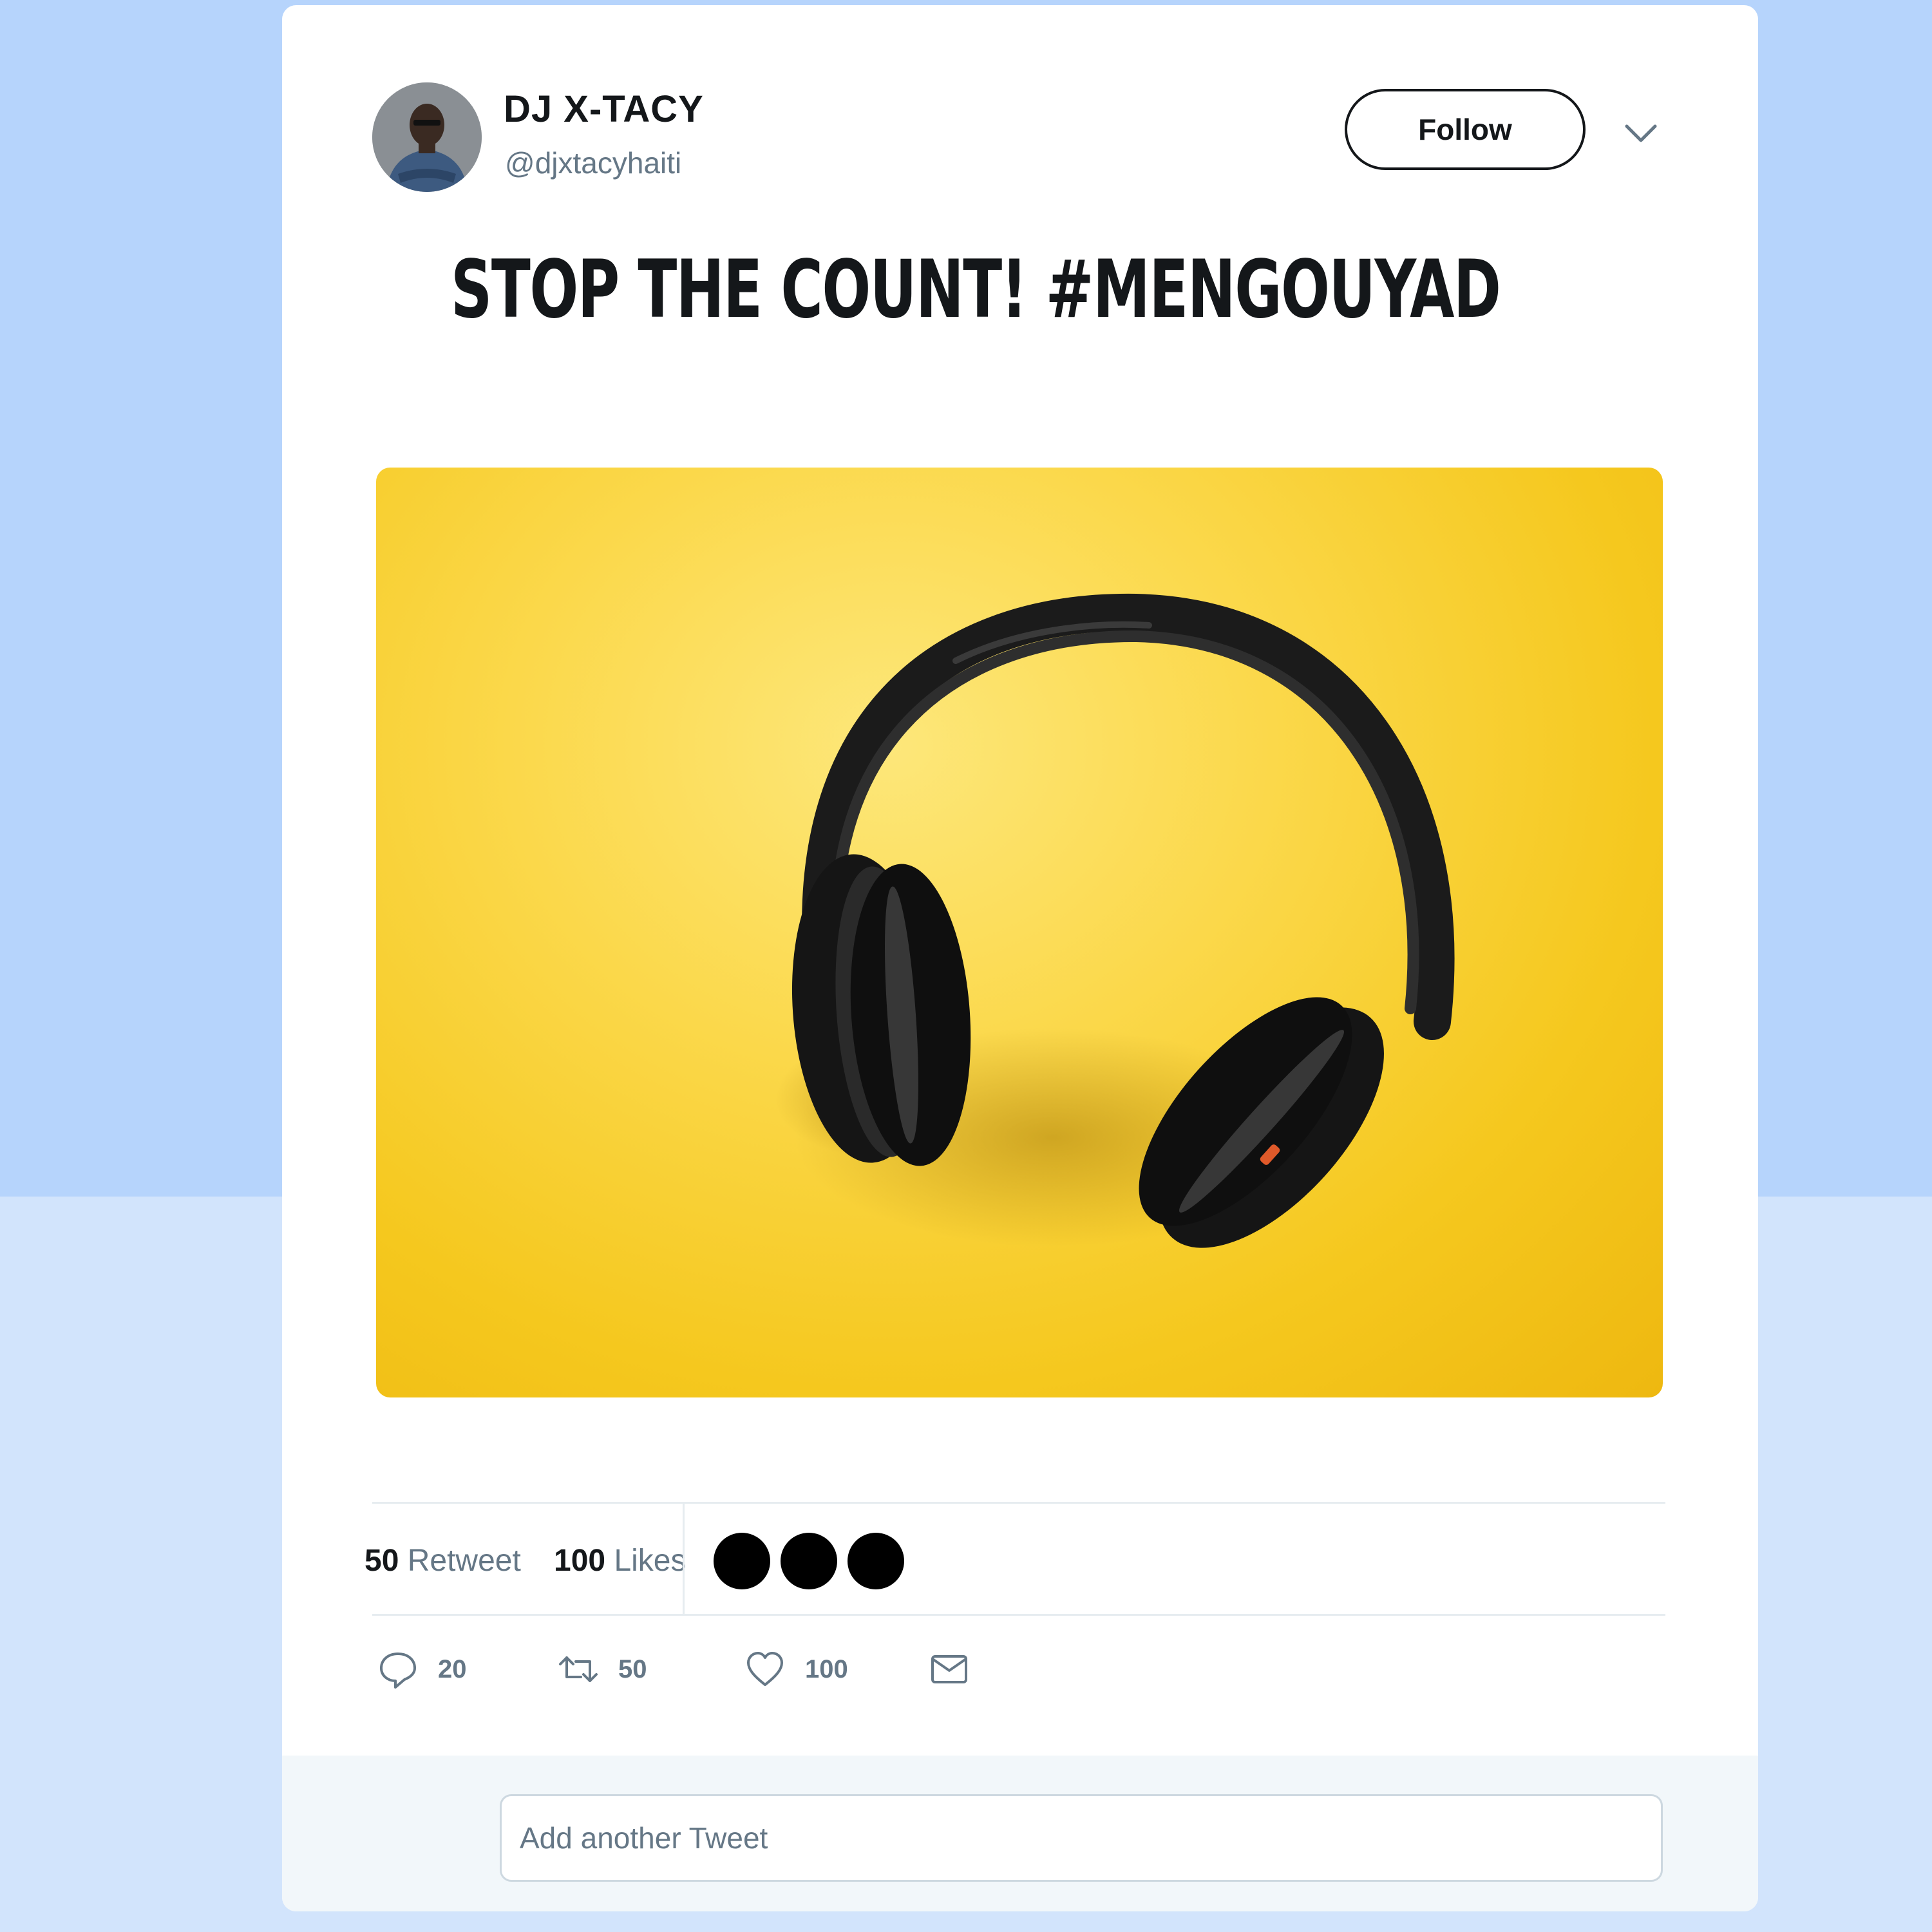  Describe the element at coordinates (578, 1669) in the screenshot. I see `retweet-icon` at that location.